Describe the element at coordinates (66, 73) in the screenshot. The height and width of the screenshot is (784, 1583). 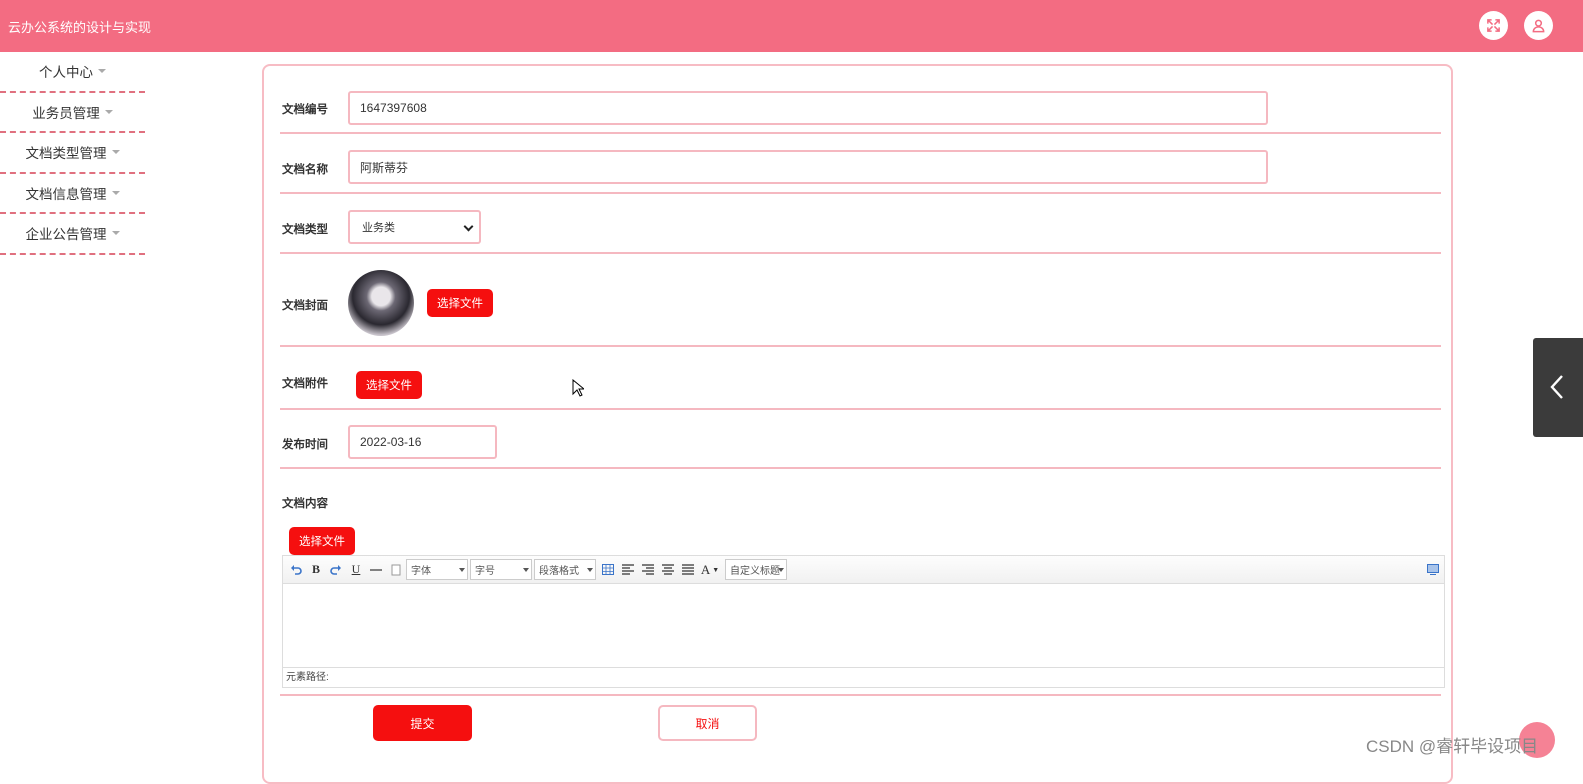
I see `sidebar-item-label: 个人中心` at that location.